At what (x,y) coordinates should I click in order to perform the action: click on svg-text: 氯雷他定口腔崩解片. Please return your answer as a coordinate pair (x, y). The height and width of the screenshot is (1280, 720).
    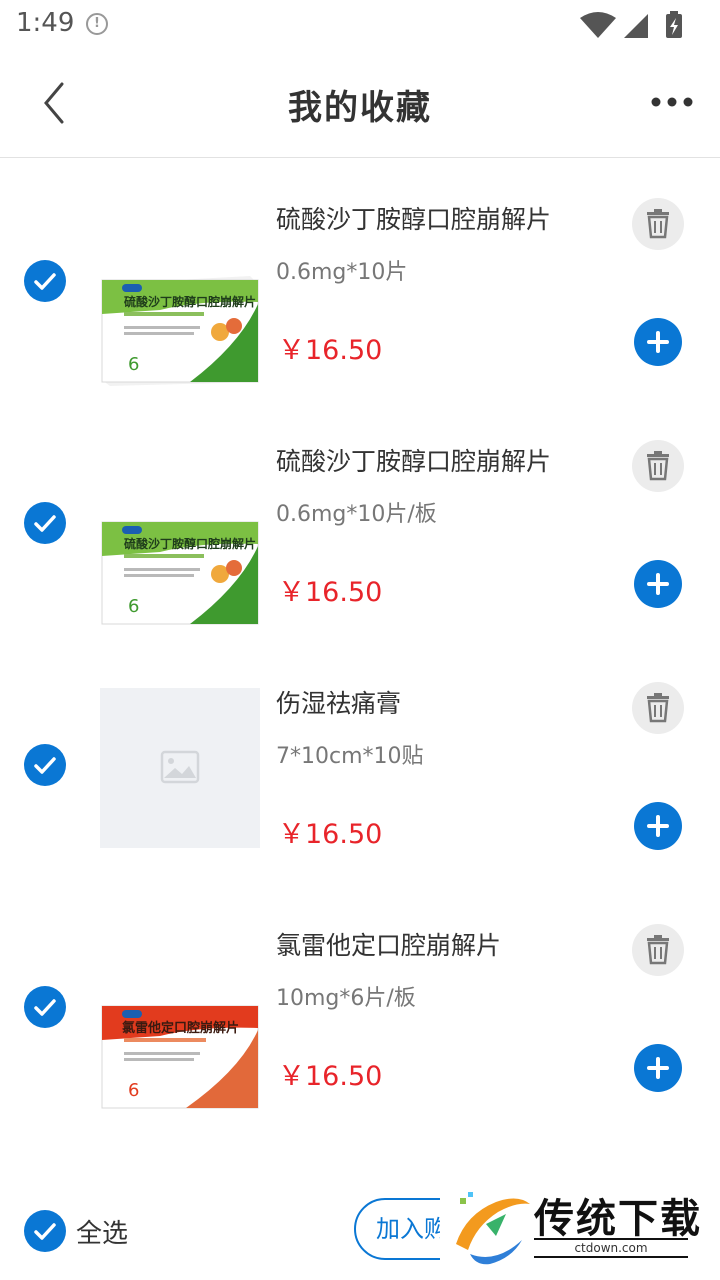
    Looking at the image, I should click on (180, 1028).